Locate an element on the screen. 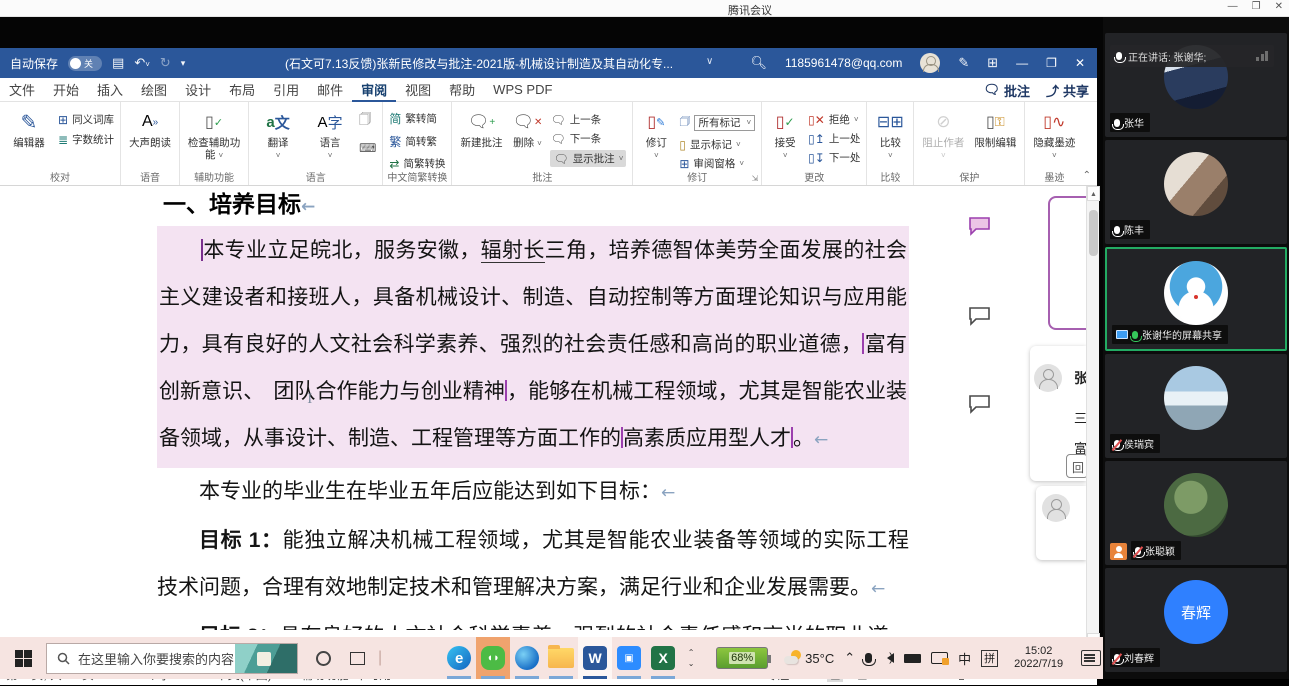 The height and width of the screenshot is (686, 1289). tray-display-icon is located at coordinates (940, 658).